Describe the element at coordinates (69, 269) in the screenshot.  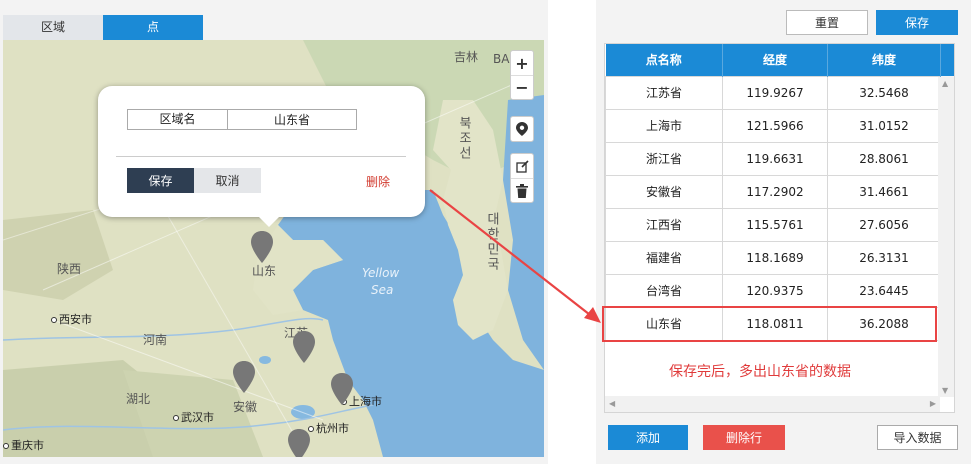
I see `map-label-shaanxi: 陕西` at that location.